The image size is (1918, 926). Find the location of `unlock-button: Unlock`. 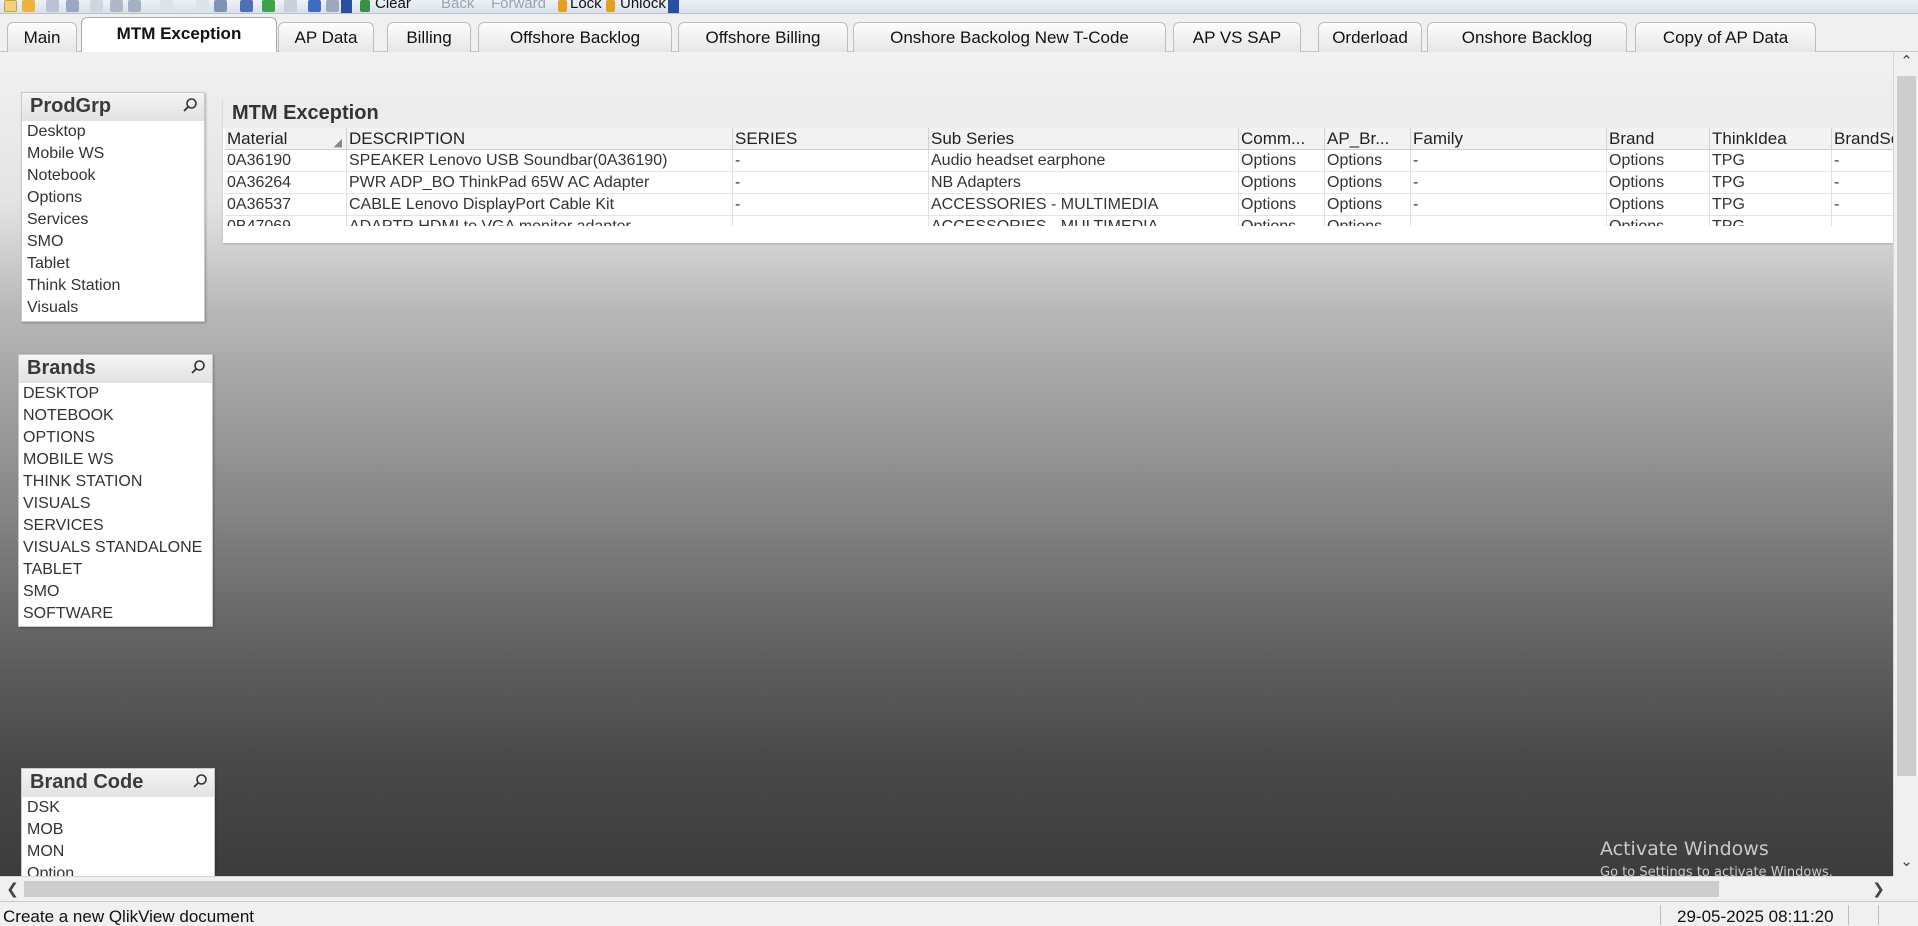

unlock-button: Unlock is located at coordinates (643, 6).